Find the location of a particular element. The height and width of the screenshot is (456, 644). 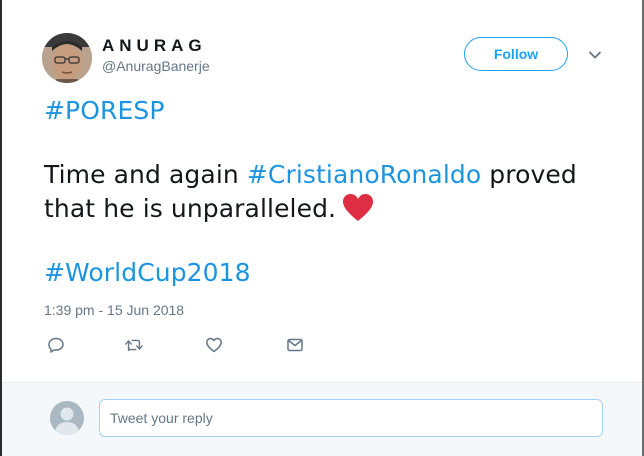

current-user-avatar is located at coordinates (67, 418).